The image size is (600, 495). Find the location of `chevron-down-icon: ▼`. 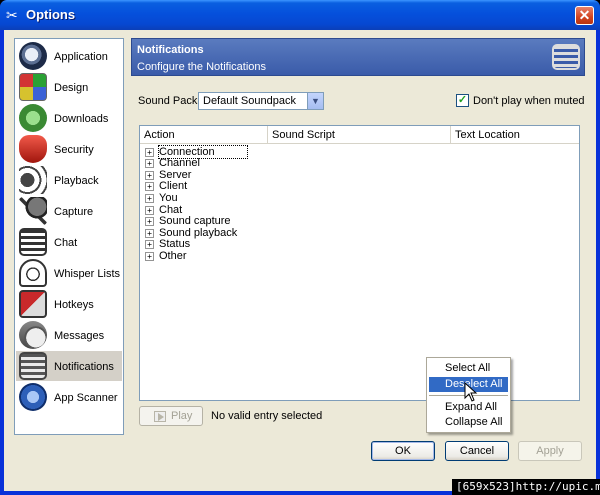

chevron-down-icon: ▼ is located at coordinates (315, 101).